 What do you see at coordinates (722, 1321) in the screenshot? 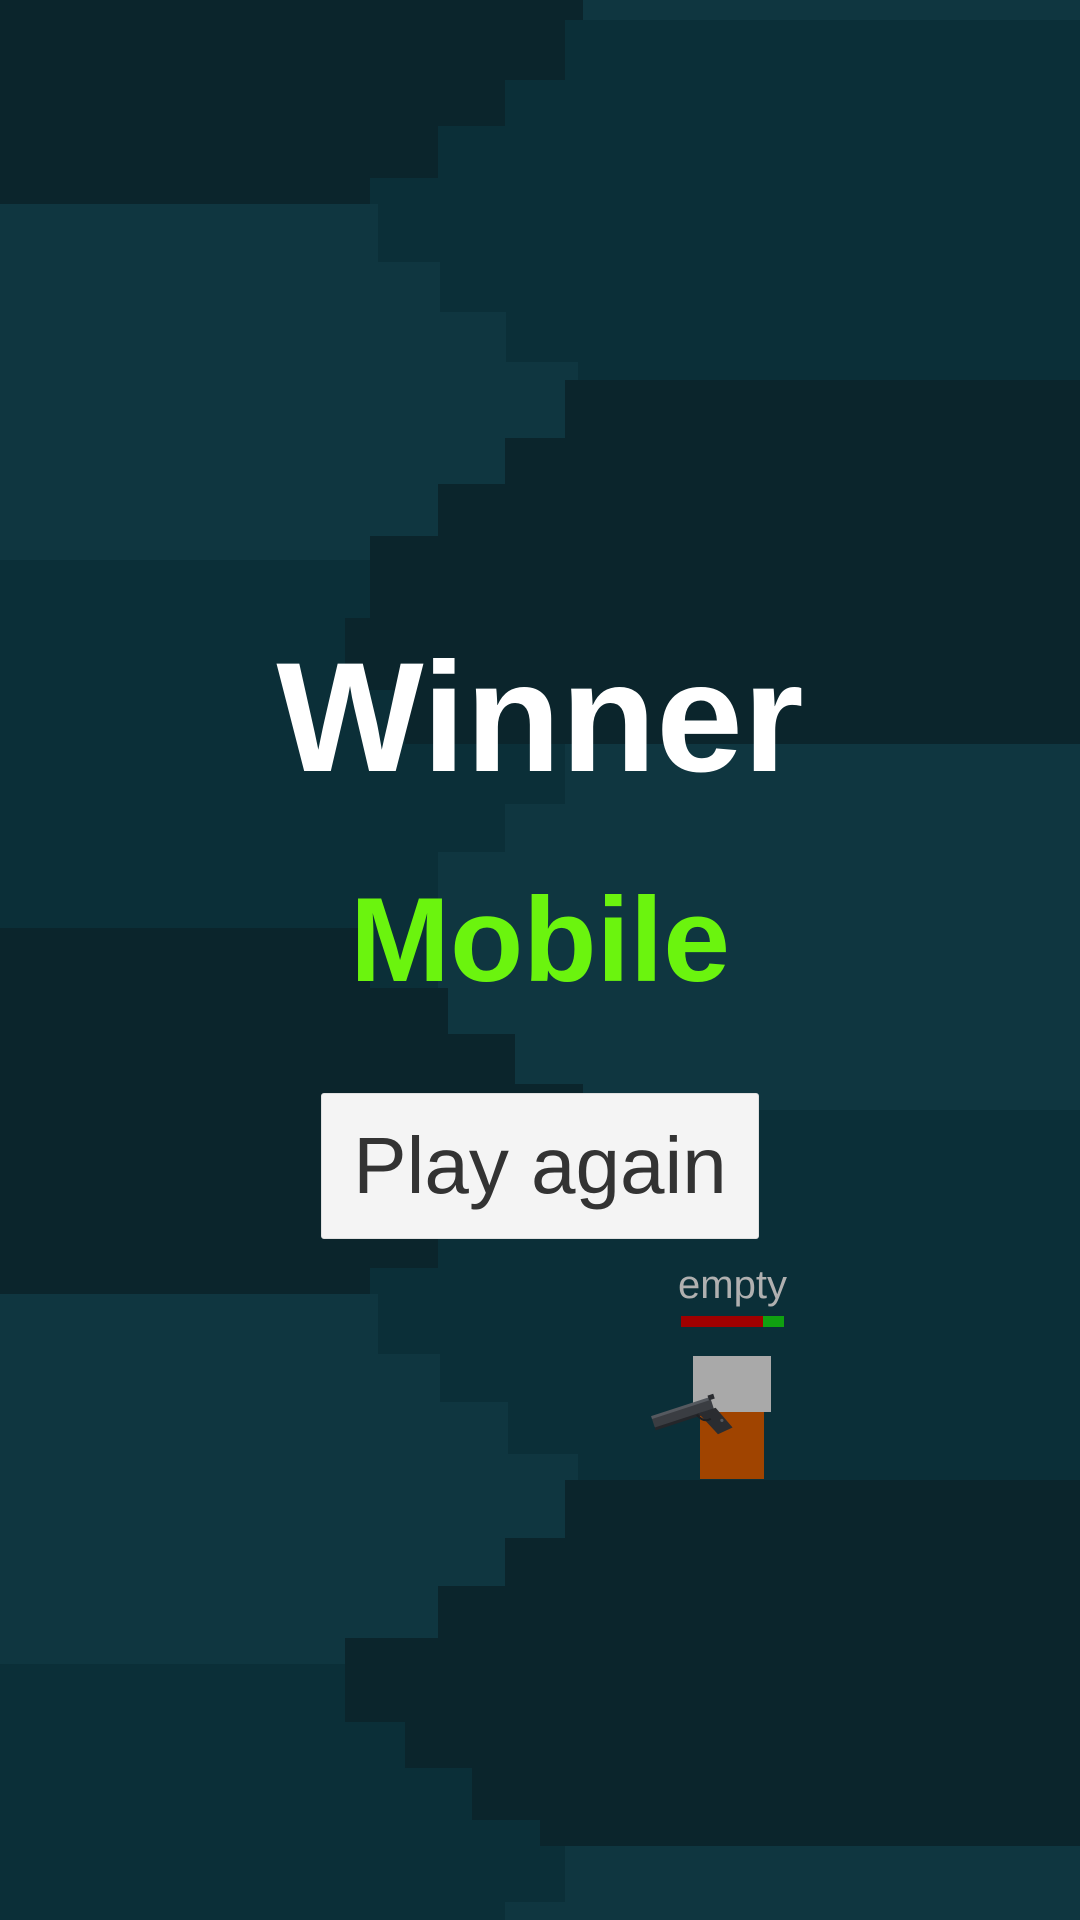
I see `health-bar-damage` at bounding box center [722, 1321].